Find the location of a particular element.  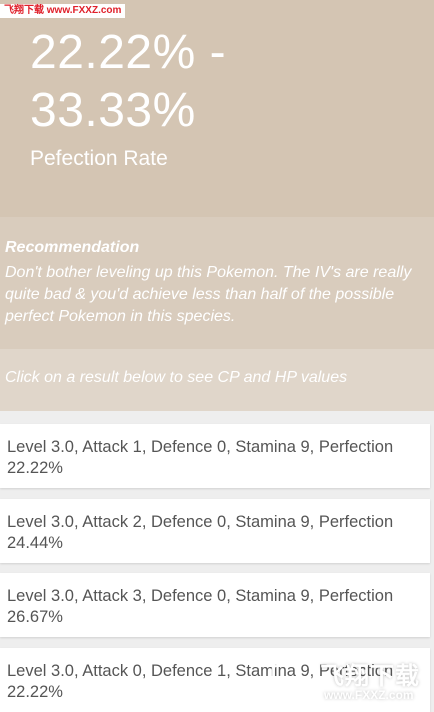

perfection-rate-label: Pefection Rate is located at coordinates (99, 158).